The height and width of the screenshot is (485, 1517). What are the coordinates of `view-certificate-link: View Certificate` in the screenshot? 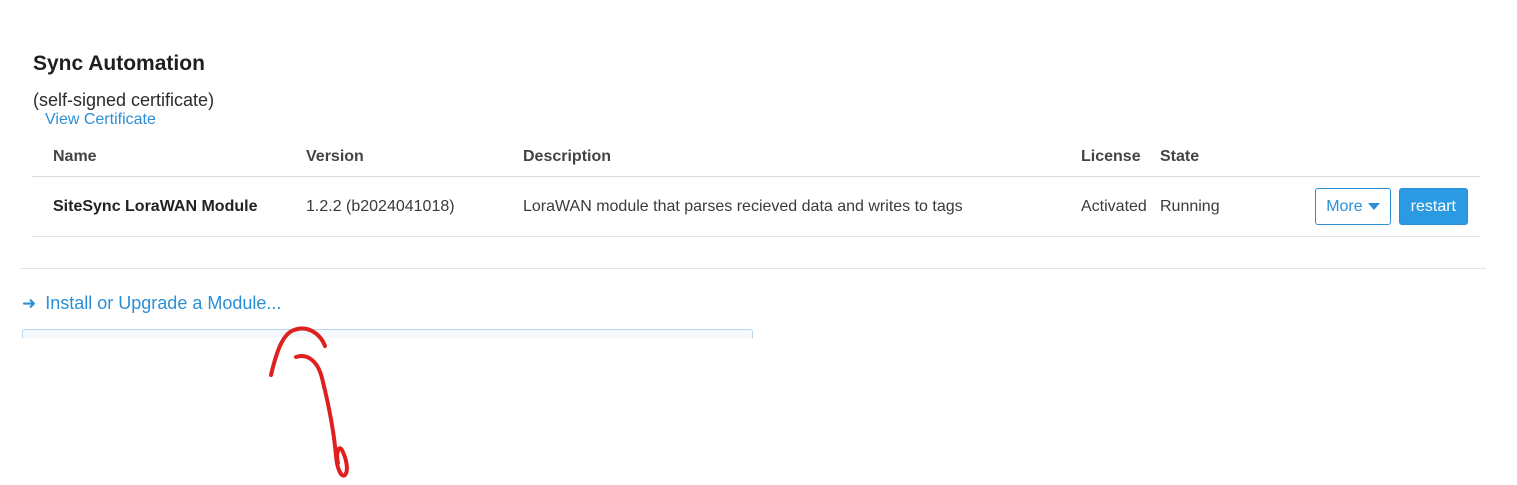 It's located at (100, 120).